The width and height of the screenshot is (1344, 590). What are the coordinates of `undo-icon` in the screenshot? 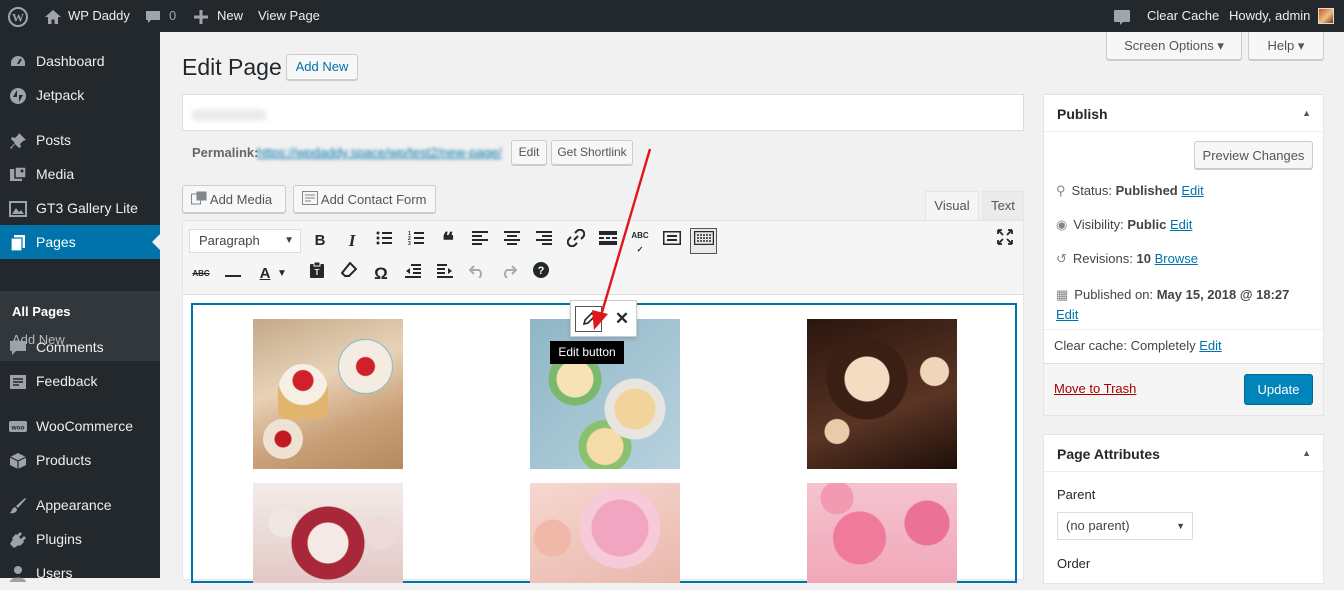 It's located at (477, 274).